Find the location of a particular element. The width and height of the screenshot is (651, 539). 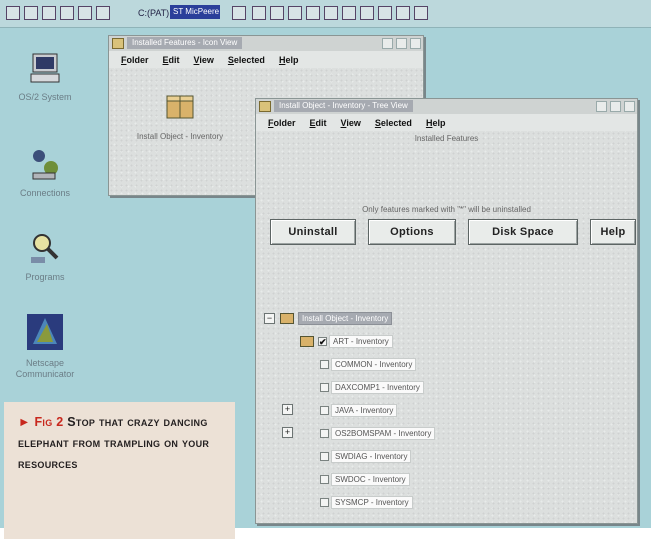

title-bar: Installed Features - Icon View is located at coordinates (266, 43).